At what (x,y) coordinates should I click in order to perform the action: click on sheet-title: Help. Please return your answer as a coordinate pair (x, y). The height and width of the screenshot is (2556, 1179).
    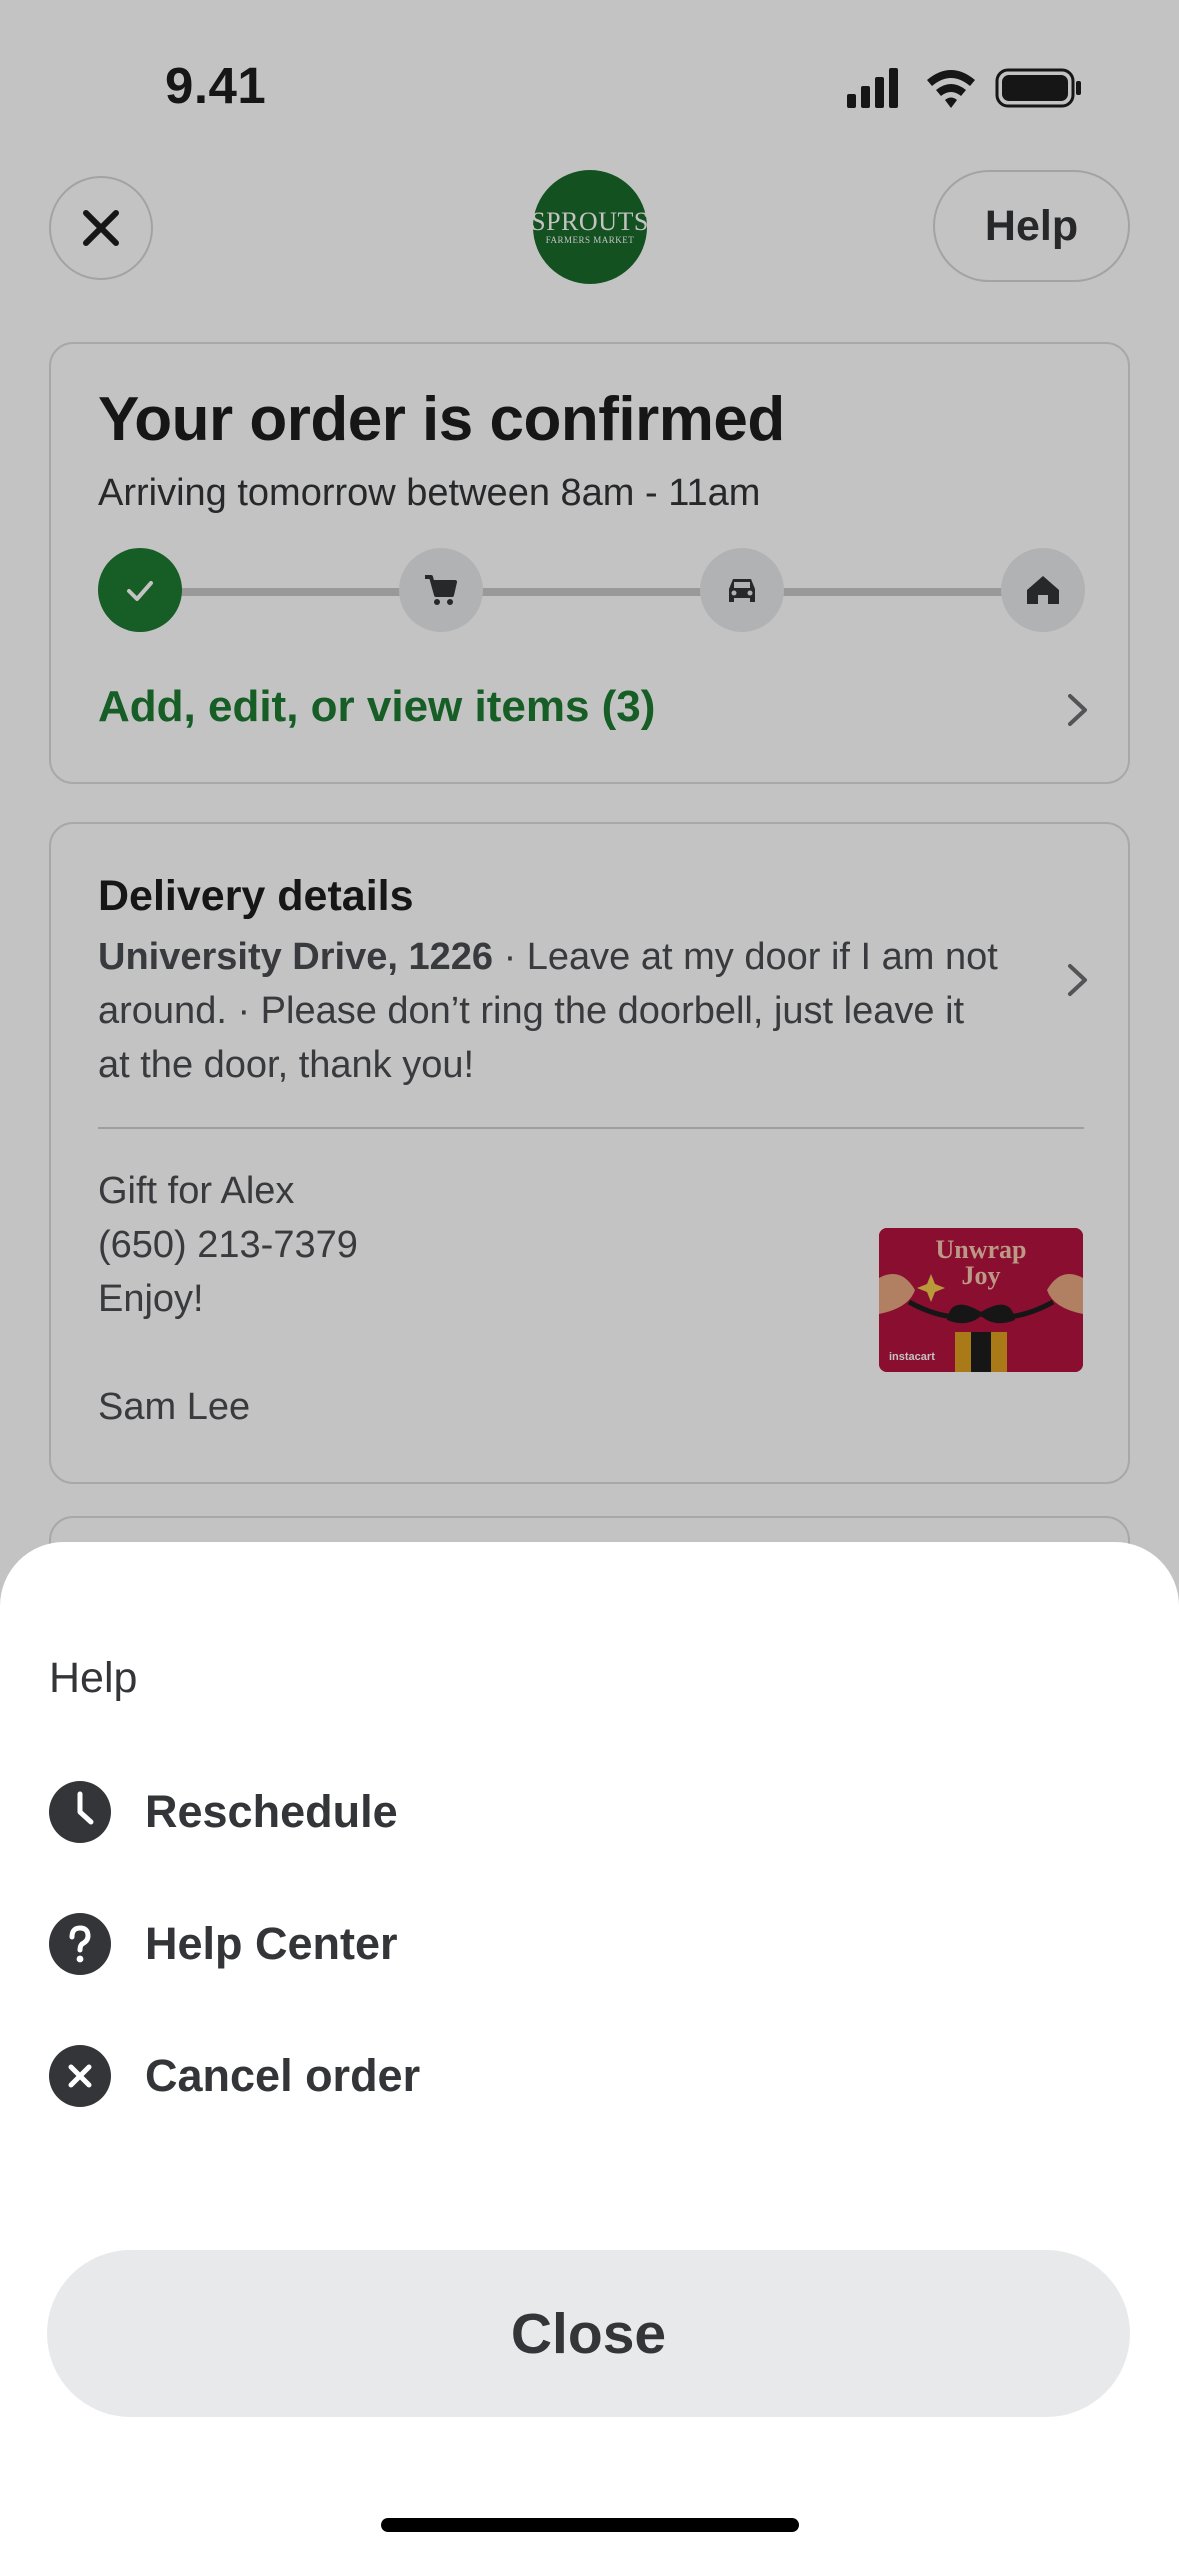
    Looking at the image, I should click on (93, 1678).